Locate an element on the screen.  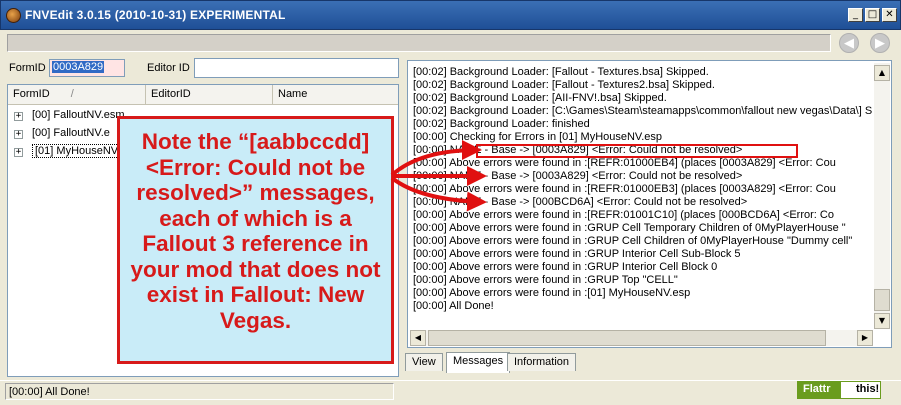
status-text: [00:00] All Done! is located at coordinates (199, 391).